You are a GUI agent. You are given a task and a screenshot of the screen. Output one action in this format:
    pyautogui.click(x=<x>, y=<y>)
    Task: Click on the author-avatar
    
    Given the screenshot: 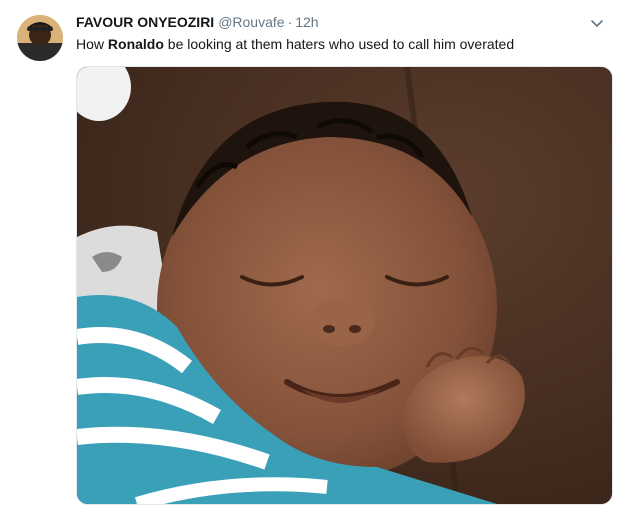 What is the action you would take?
    pyautogui.click(x=40, y=38)
    